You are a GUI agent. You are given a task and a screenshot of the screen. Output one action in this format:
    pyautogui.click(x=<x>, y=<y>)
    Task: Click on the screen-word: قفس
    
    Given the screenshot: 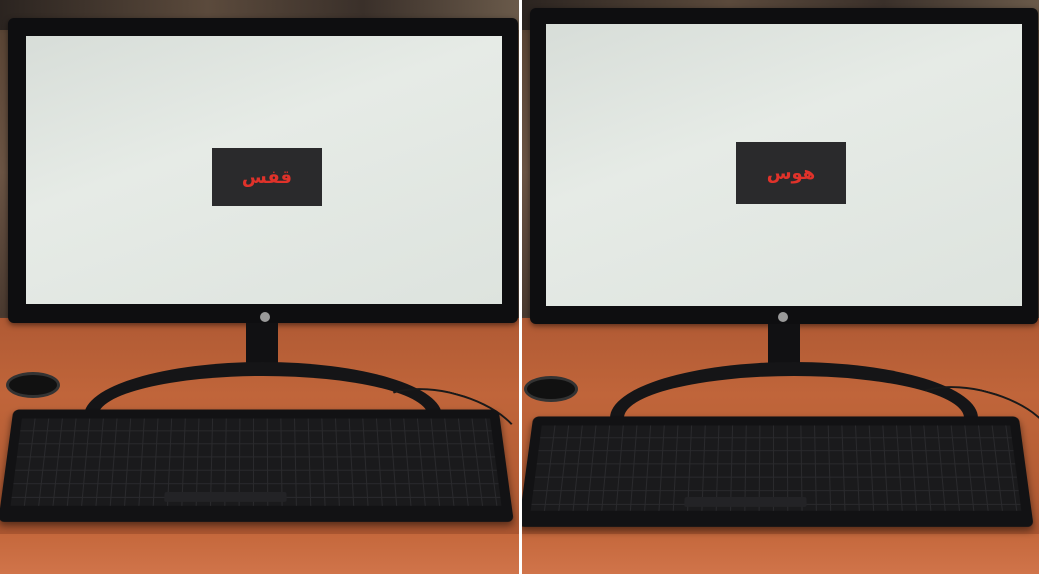 What is the action you would take?
    pyautogui.click(x=267, y=177)
    